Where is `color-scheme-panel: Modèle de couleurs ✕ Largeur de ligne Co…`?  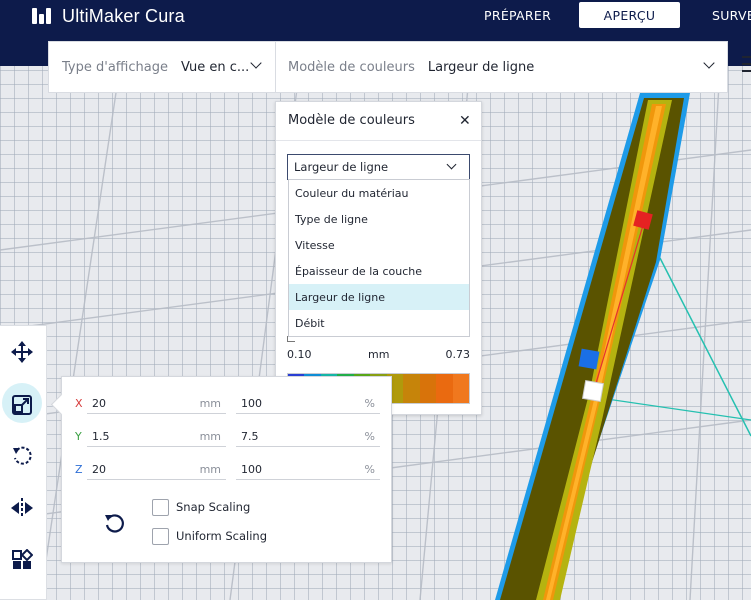 color-scheme-panel: Modèle de couleurs ✕ Largeur de ligne Co… is located at coordinates (378, 258).